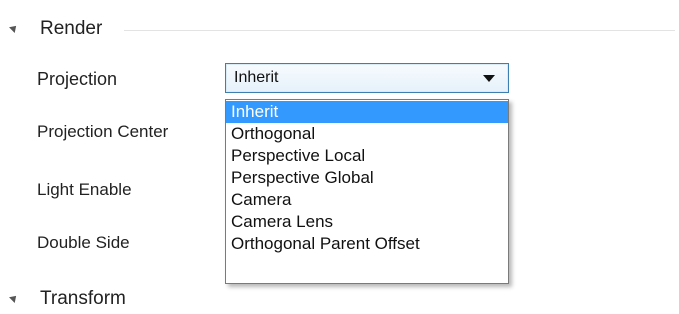 The image size is (679, 314). What do you see at coordinates (367, 244) in the screenshot?
I see `dropdown-option-orthogonal-parent-offset: Orthogonal Parent Offset` at bounding box center [367, 244].